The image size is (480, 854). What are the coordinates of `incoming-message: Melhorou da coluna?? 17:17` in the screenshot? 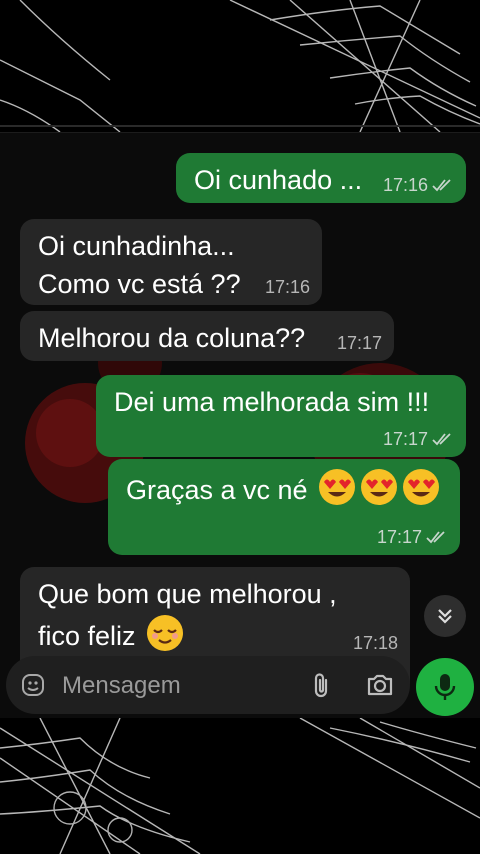 It's located at (207, 336).